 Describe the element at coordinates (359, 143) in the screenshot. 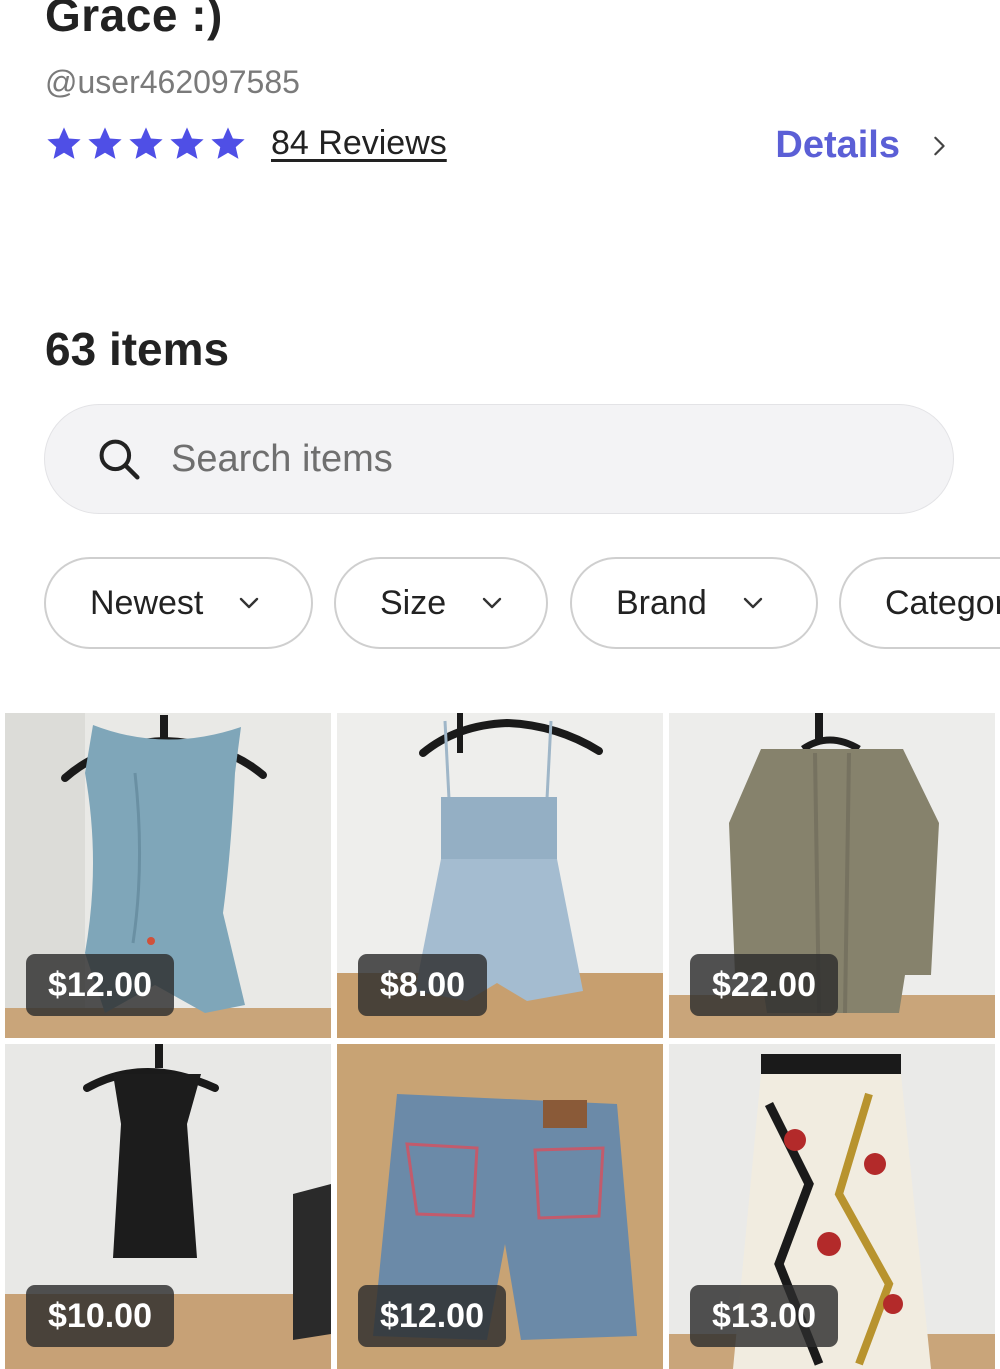

I see `reviews-link: 84 Reviews` at that location.